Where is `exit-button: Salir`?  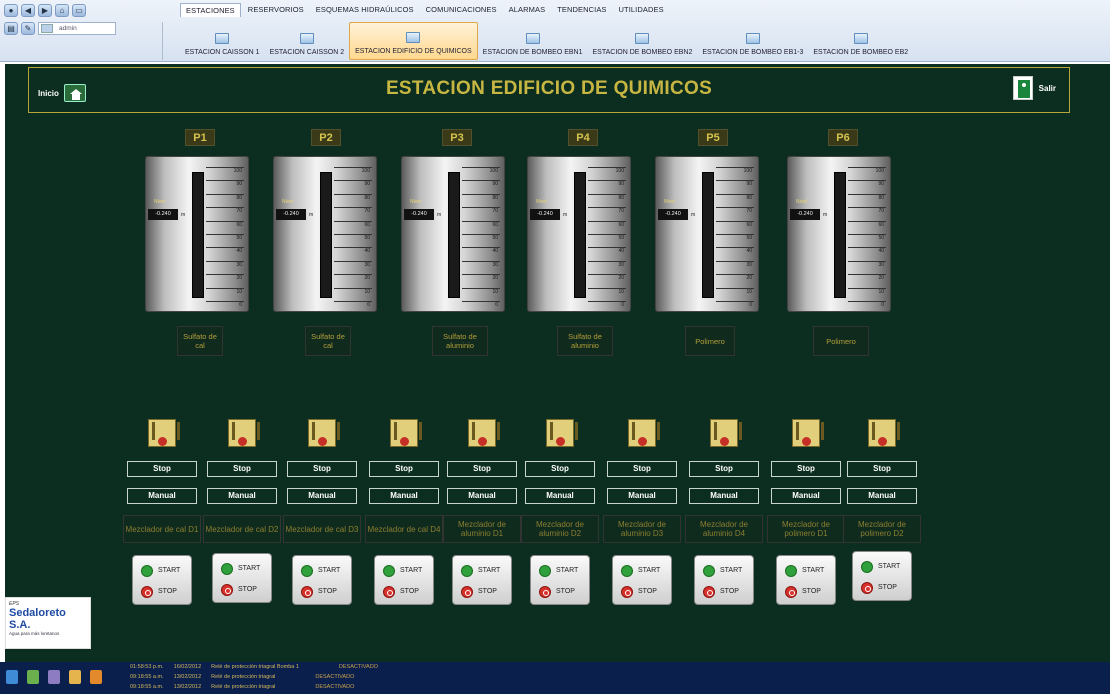 exit-button: Salir is located at coordinates (1034, 88).